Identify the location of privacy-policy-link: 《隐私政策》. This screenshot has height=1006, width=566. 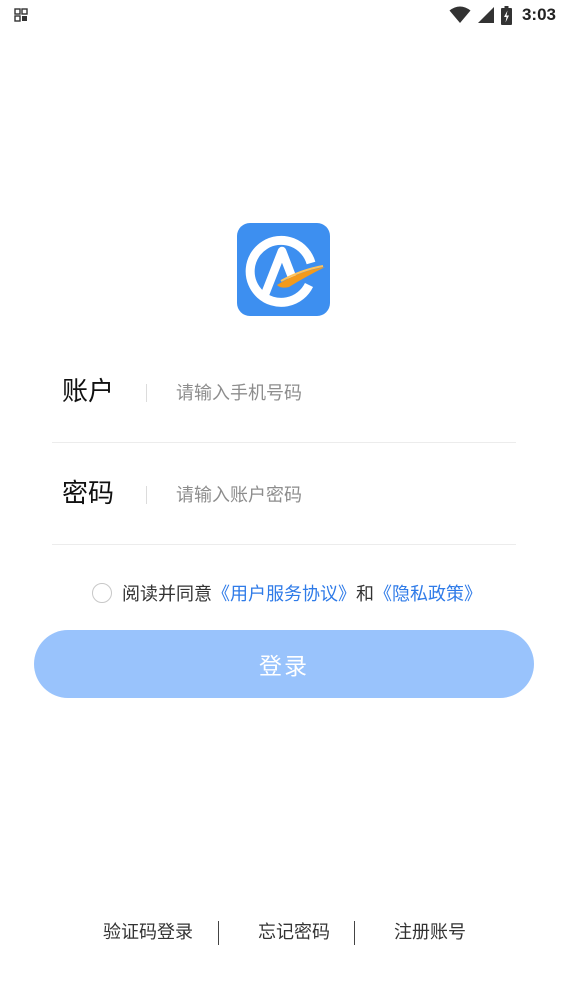
(428, 593).